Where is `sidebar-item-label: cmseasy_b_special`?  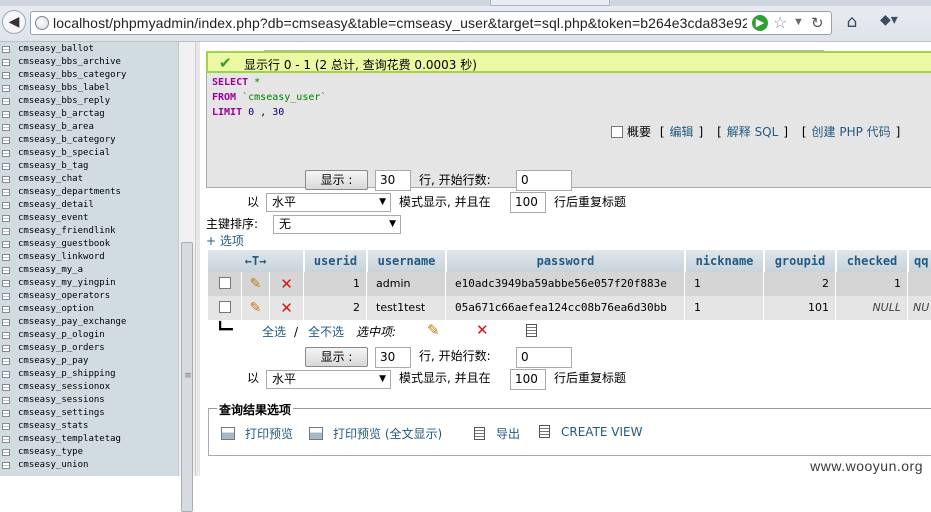 sidebar-item-label: cmseasy_b_special is located at coordinates (64, 153).